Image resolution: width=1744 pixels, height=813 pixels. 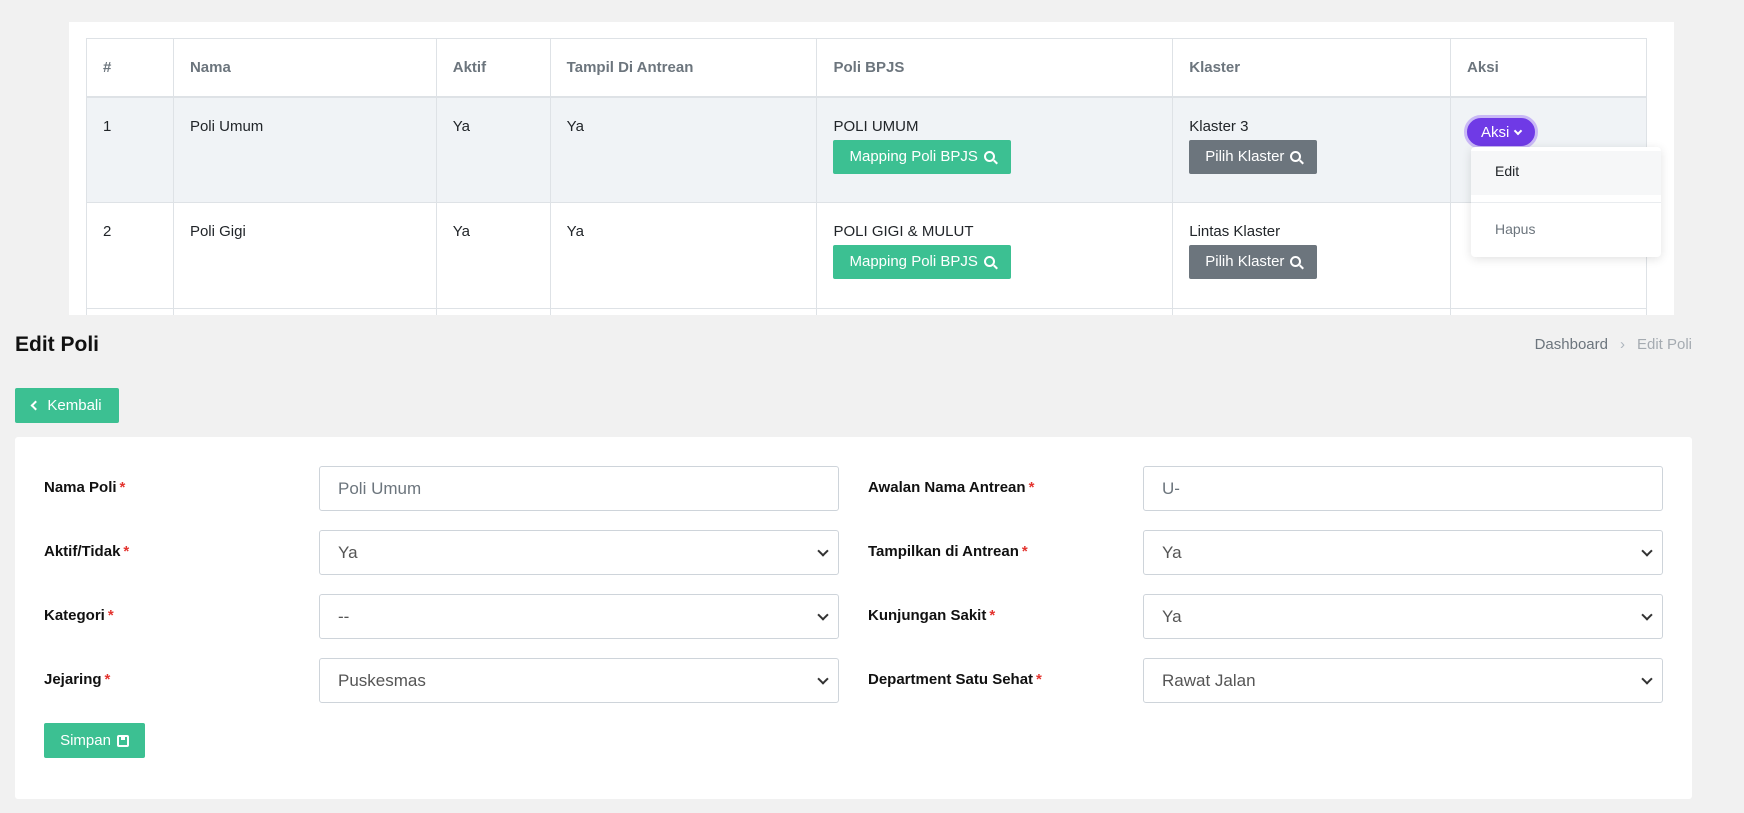 I want to click on jejaring-value: Puskesmas, so click(x=382, y=680).